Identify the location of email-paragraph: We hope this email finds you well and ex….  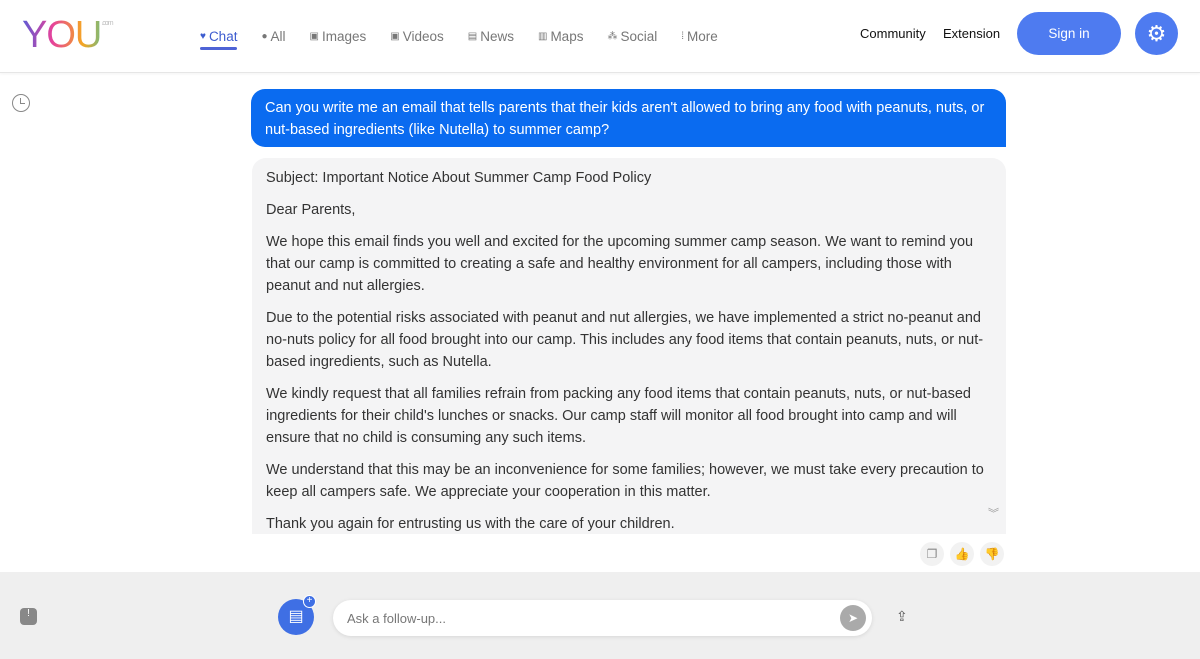
(620, 264).